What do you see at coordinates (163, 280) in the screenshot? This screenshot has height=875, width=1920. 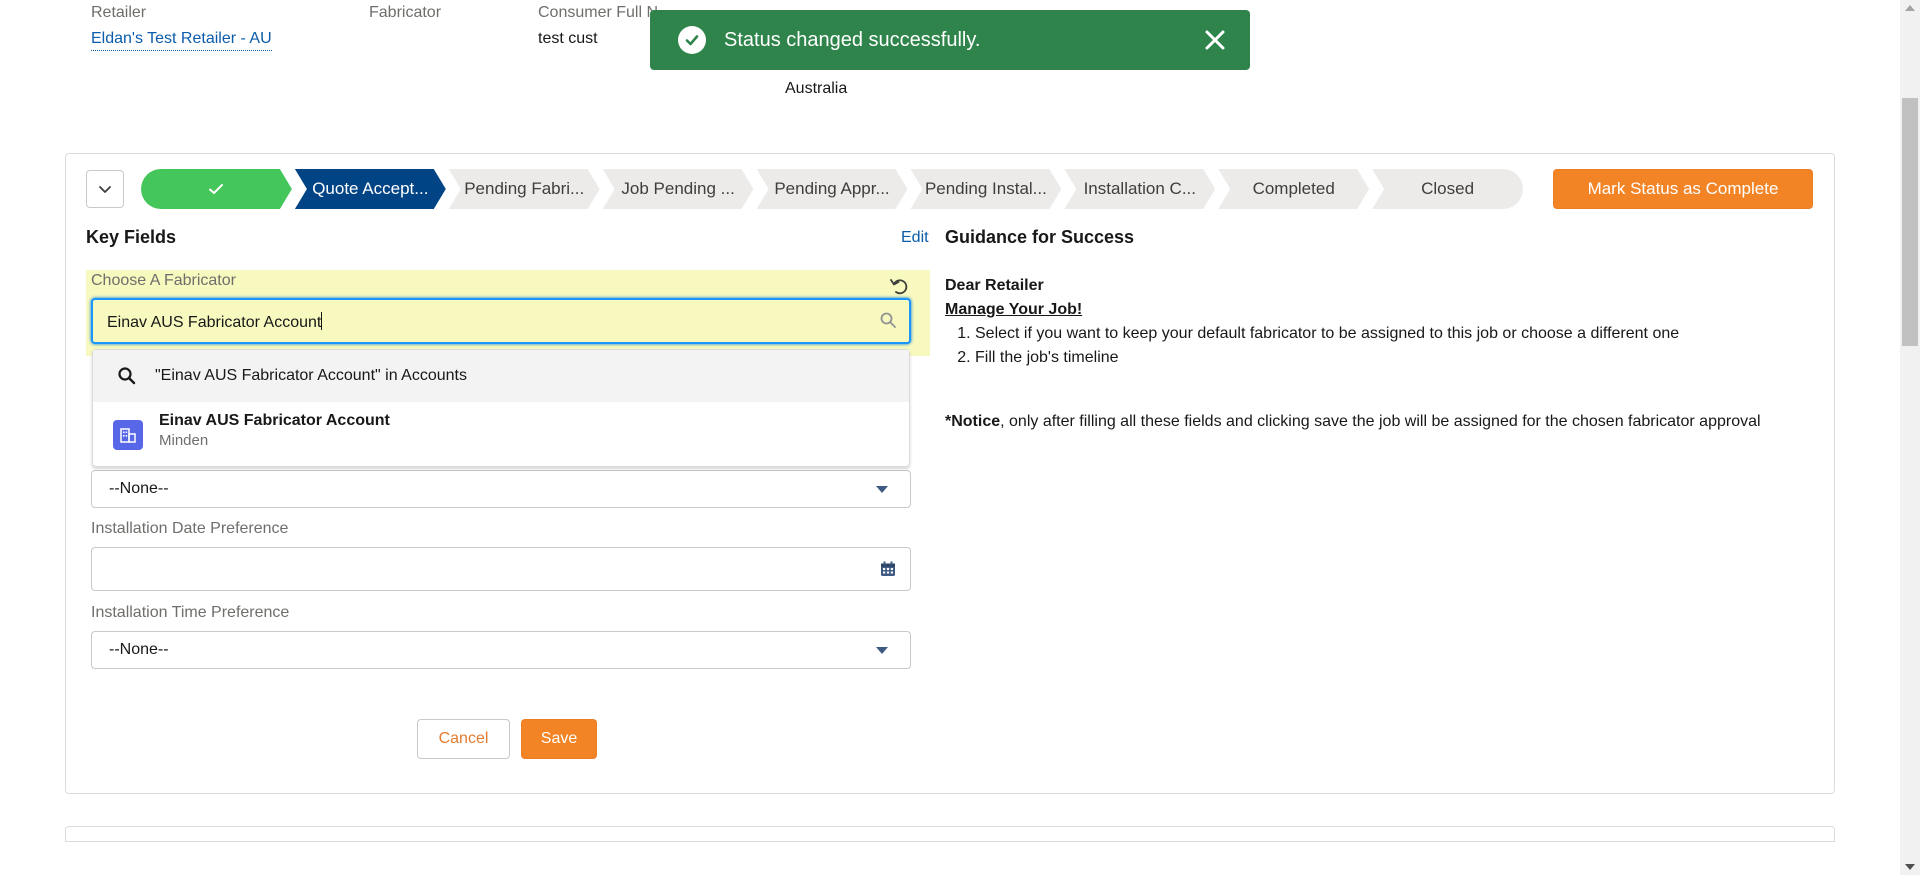 I see `choose-fabricator-label: Choose A Fabricator` at bounding box center [163, 280].